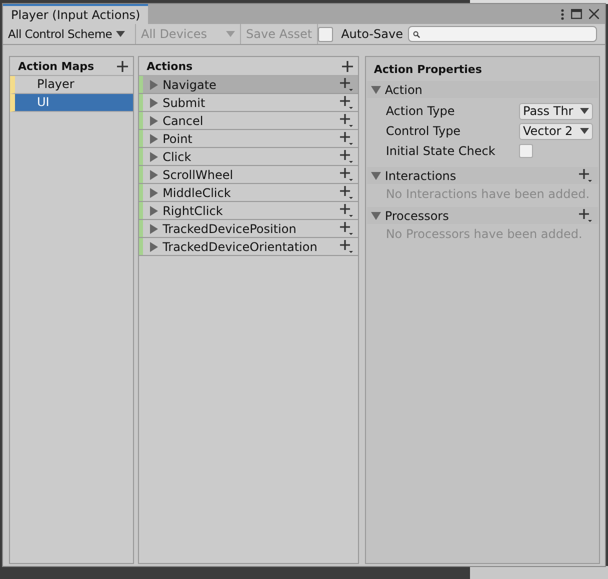  What do you see at coordinates (184, 103) in the screenshot?
I see `action-label: Submit` at bounding box center [184, 103].